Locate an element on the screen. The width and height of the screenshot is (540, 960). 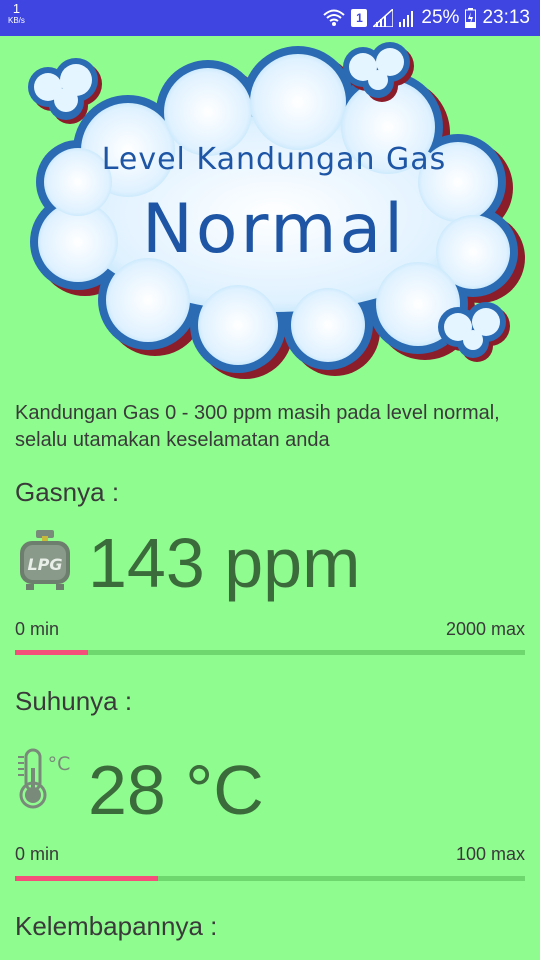
gas-level-bar is located at coordinates (270, 652).